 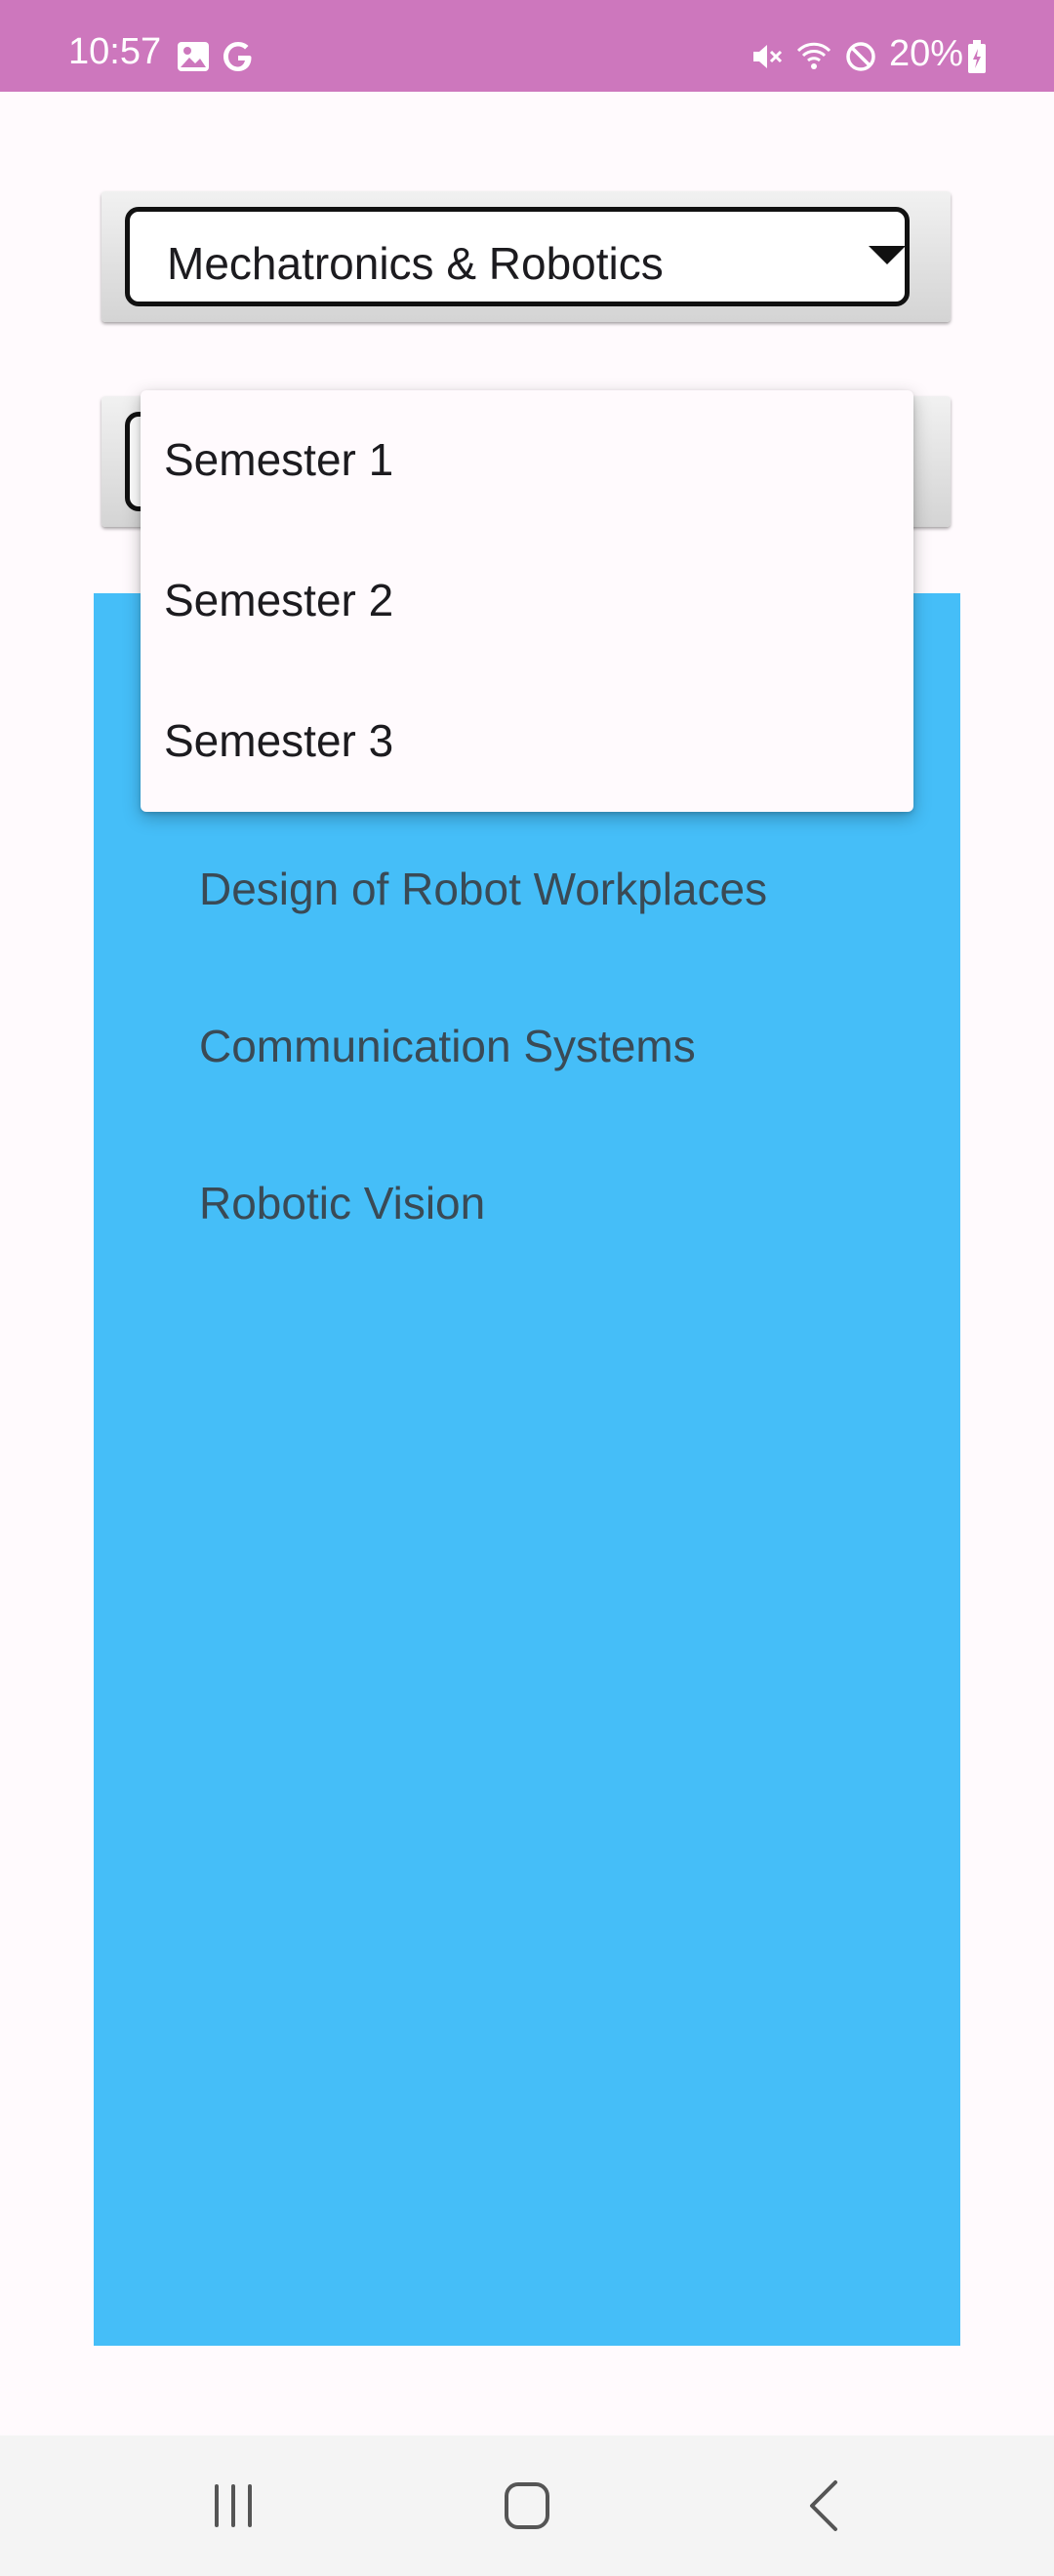 I want to click on blocked-icon, so click(x=861, y=56).